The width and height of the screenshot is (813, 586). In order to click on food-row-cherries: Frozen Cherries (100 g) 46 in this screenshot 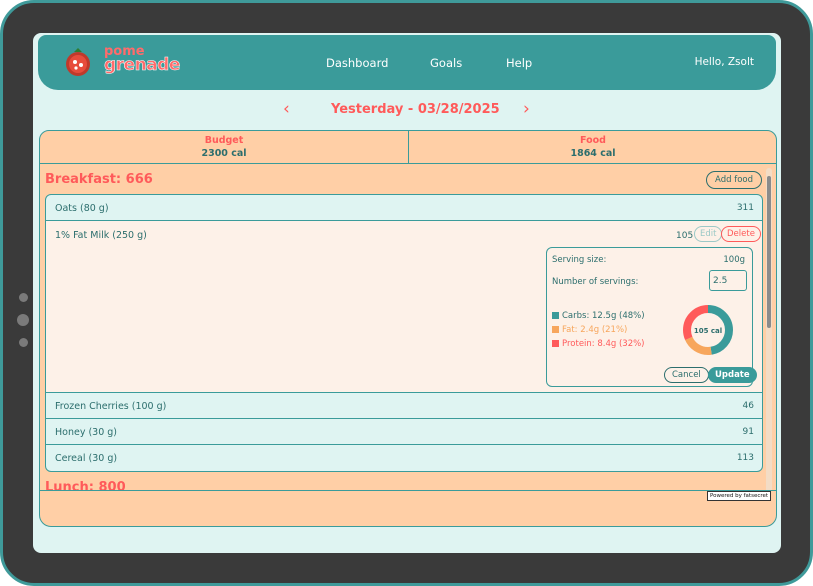, I will do `click(404, 406)`.